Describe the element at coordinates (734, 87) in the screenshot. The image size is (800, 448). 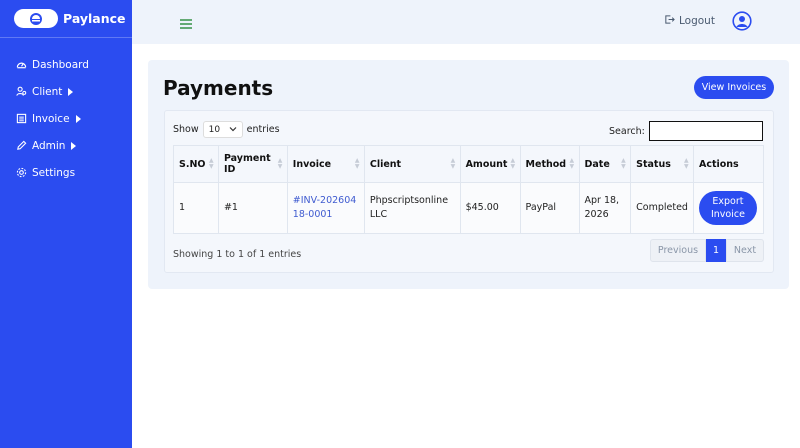
I see `view-invoices-button: View Invoices` at that location.